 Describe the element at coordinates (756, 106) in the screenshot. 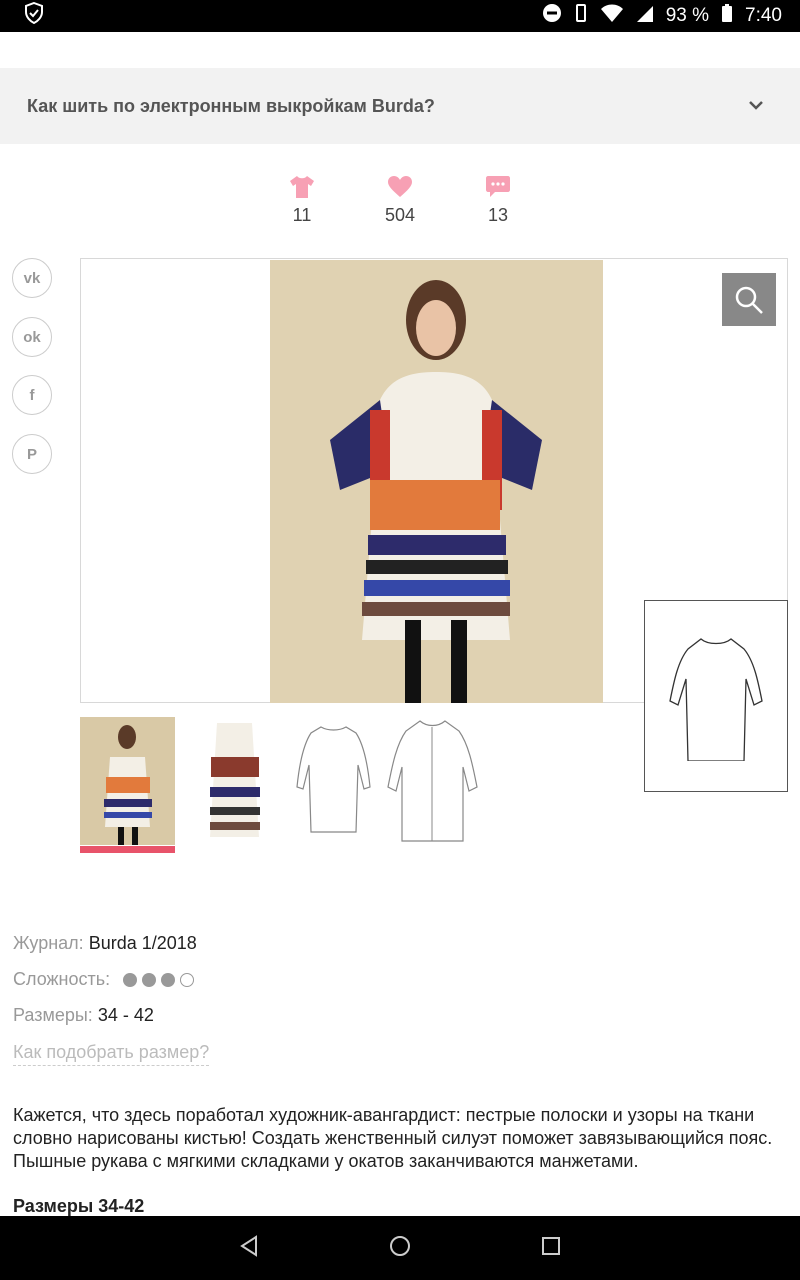

I see `chevron-down-icon` at that location.